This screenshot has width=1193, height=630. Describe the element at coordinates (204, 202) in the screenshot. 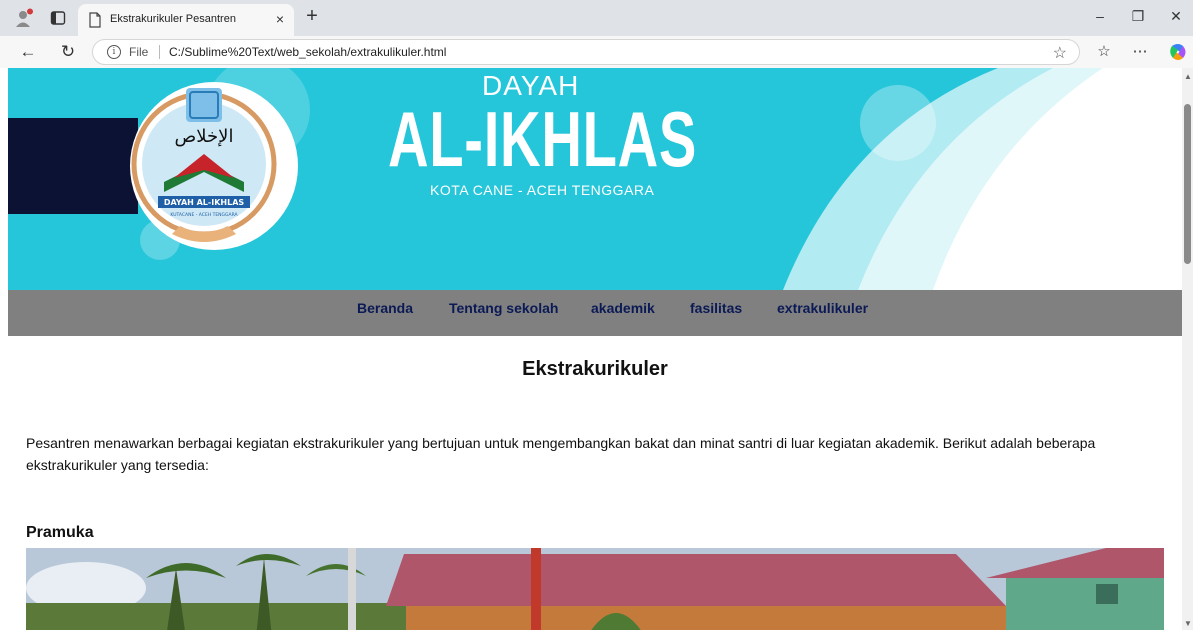

I see `logo-name-text: DAYAH AL-IKHLAS` at that location.